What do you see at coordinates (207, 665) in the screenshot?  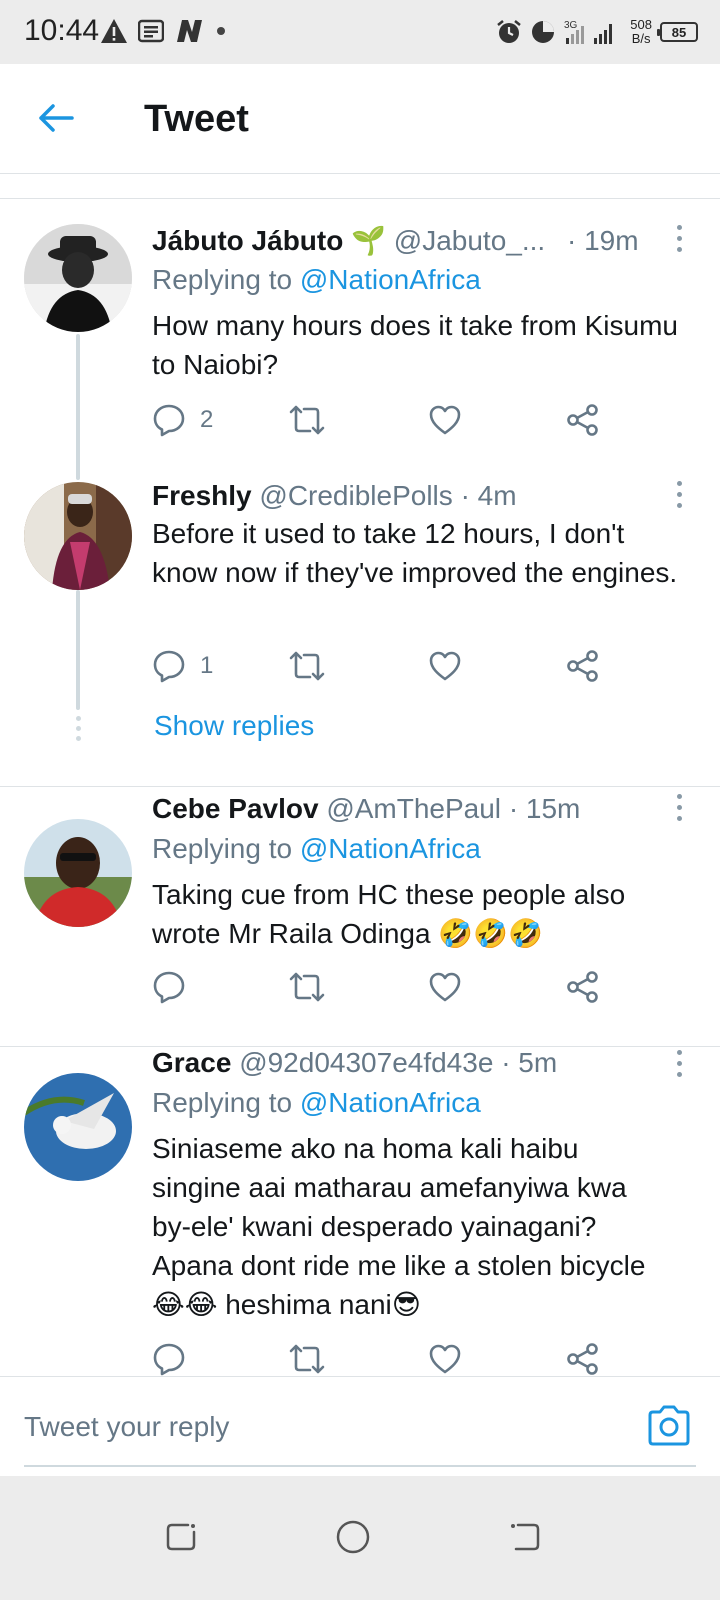 I see `reply-count: 1` at bounding box center [207, 665].